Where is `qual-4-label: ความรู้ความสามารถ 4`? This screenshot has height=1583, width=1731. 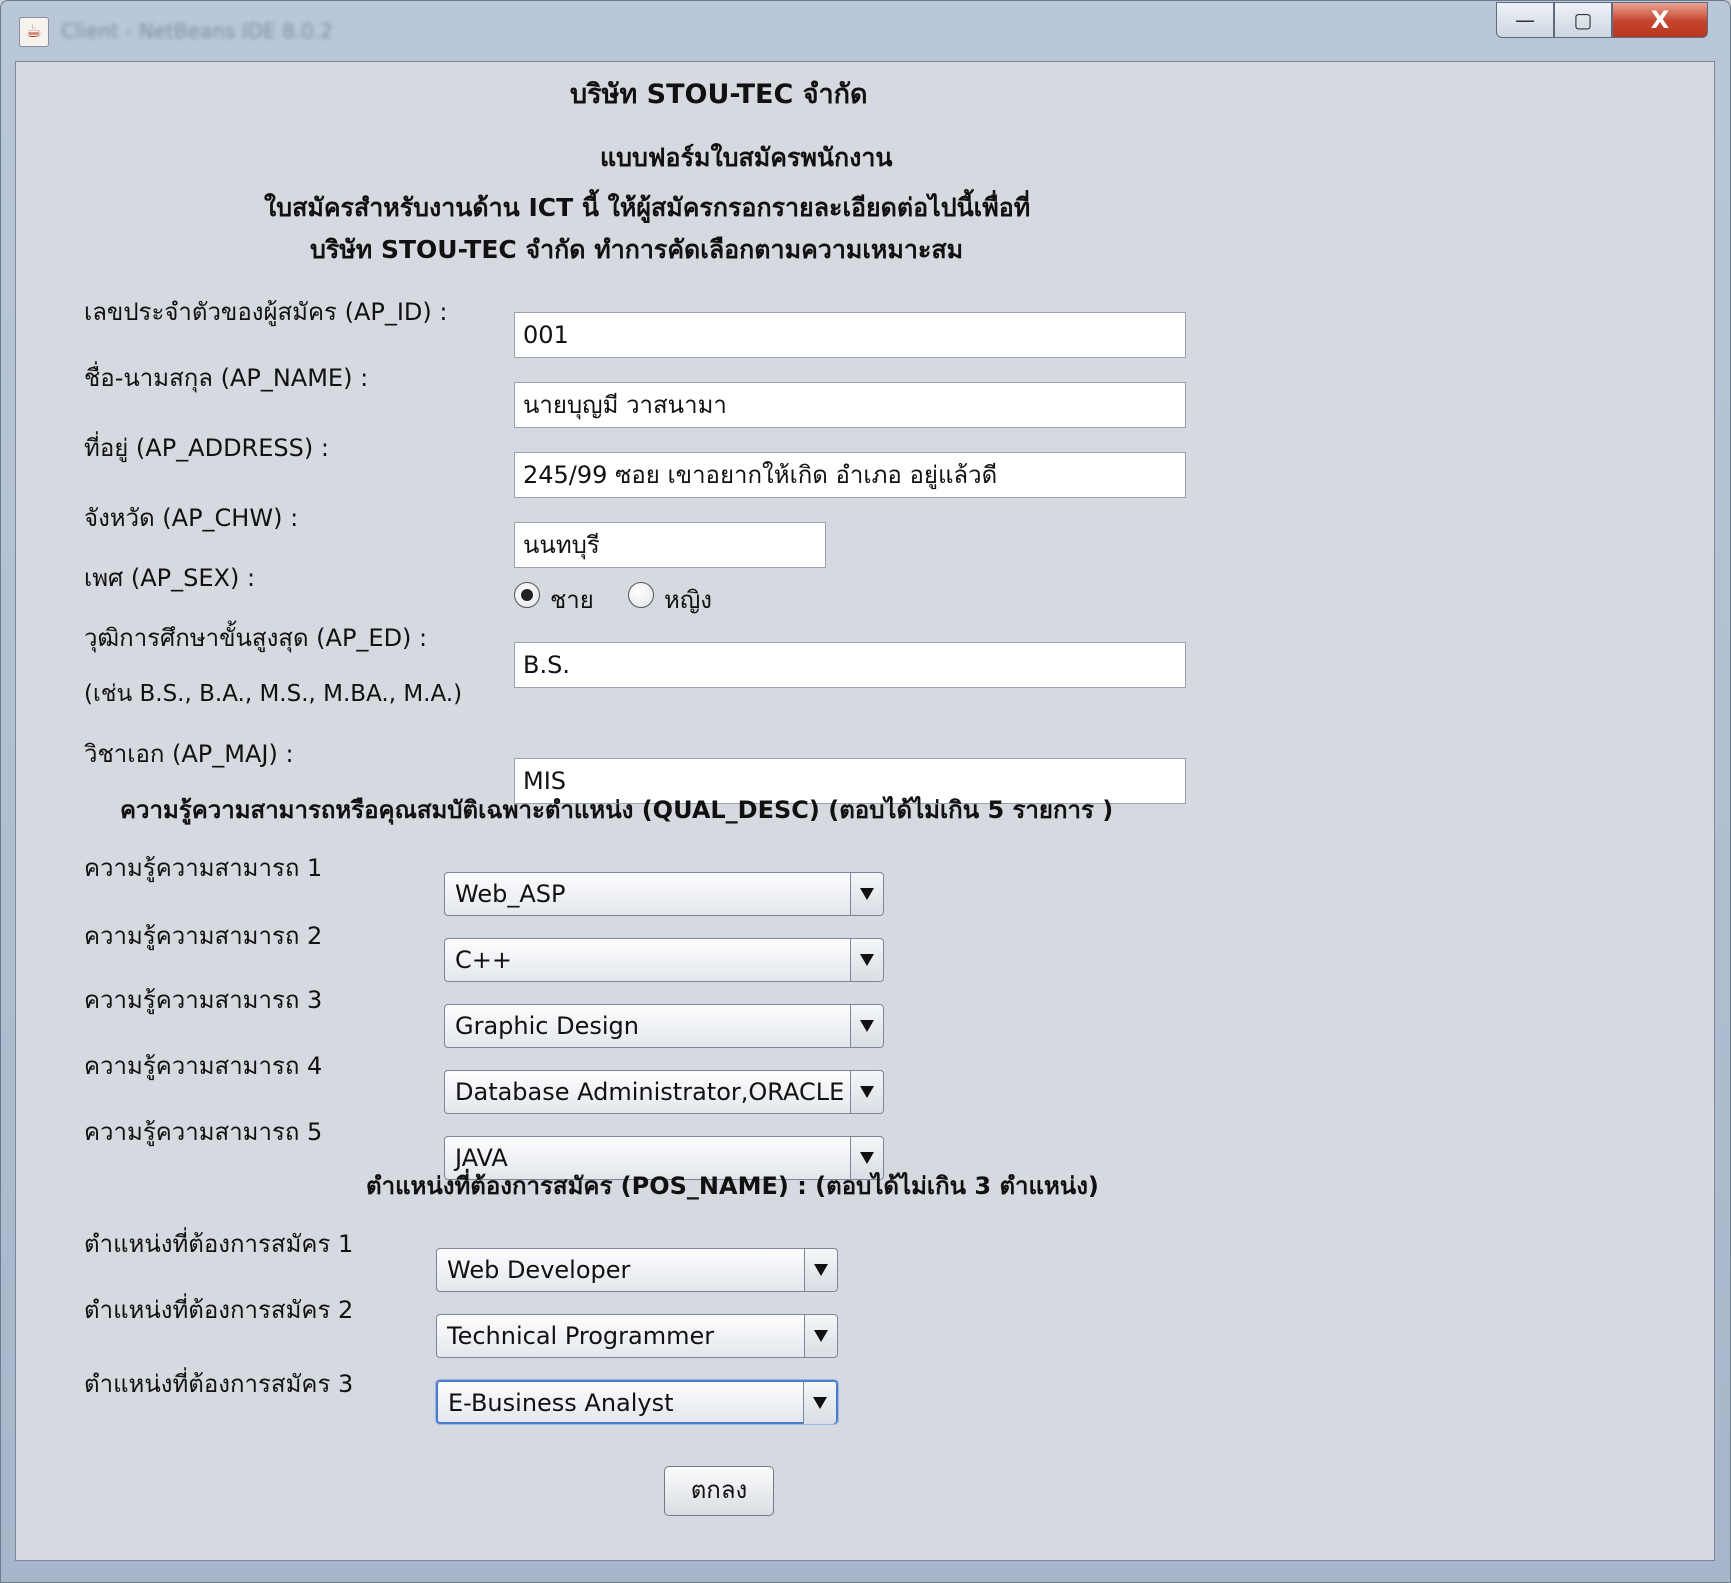
qual-4-label: ความรู้ความสามารถ 4 is located at coordinates (203, 1066).